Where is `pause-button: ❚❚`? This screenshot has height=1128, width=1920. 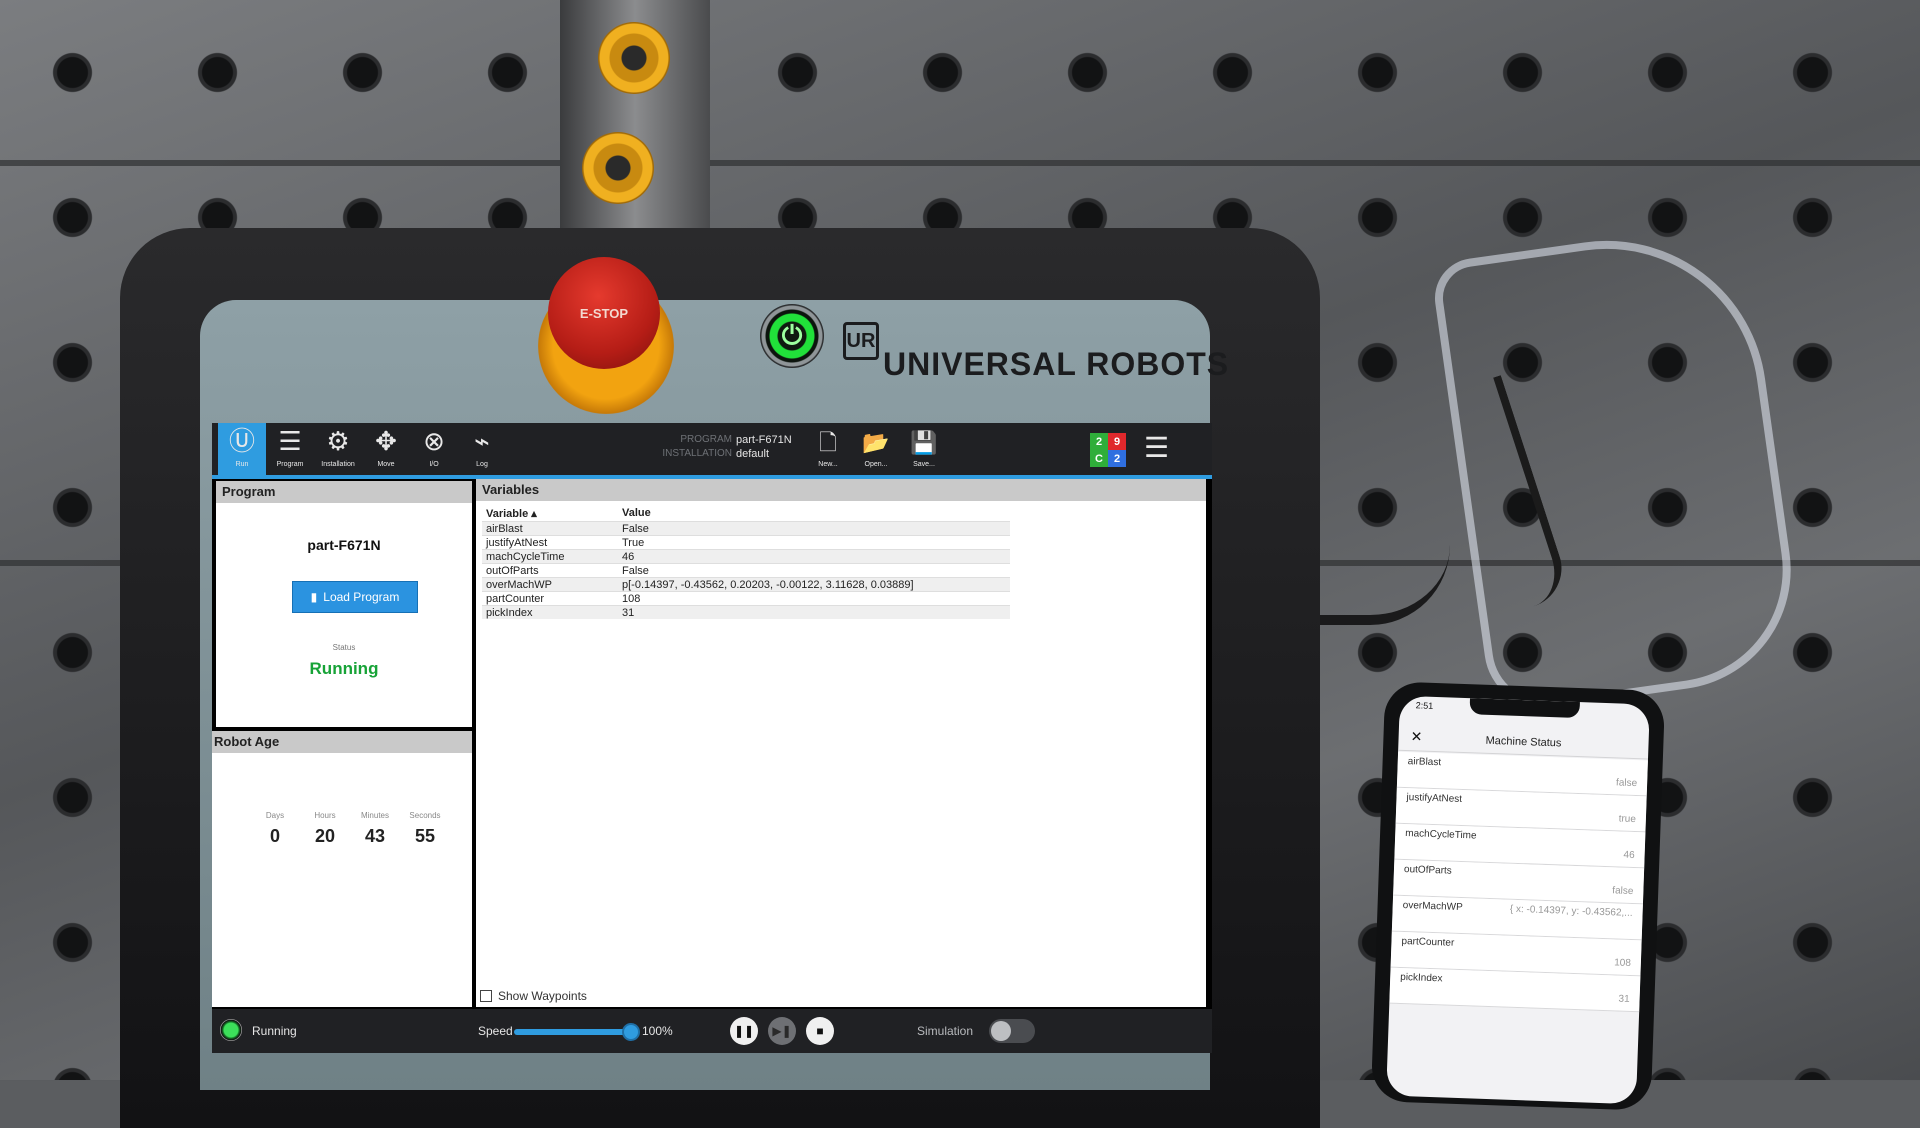 pause-button: ❚❚ is located at coordinates (744, 1031).